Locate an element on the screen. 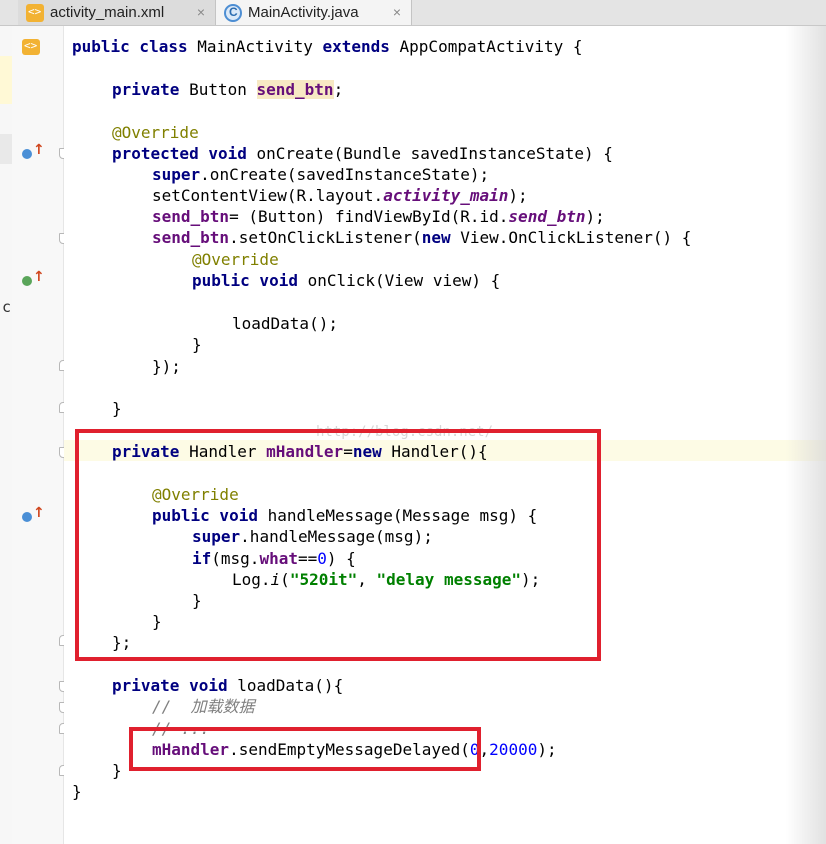 The image size is (826, 844). code-line-14: } is located at coordinates (117, 408).